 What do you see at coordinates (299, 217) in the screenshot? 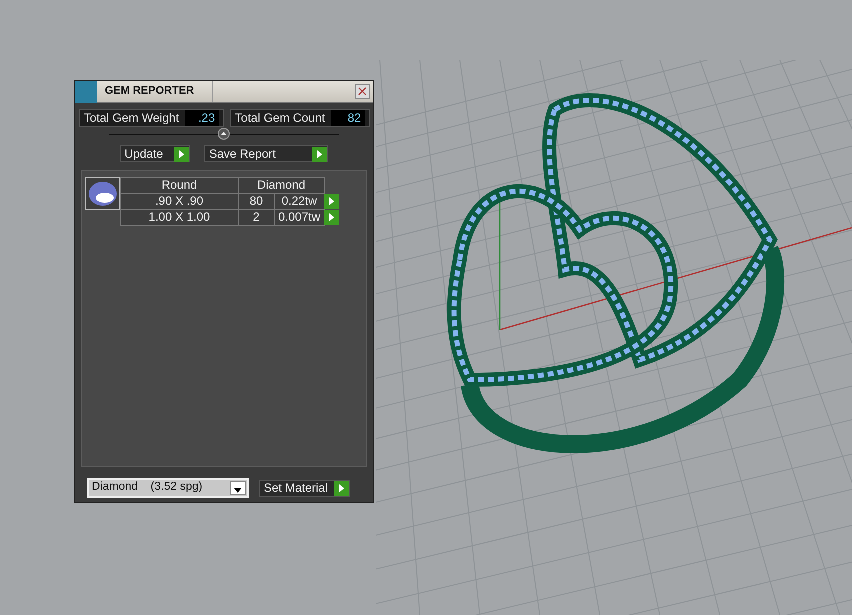
I see `table-cell: 0.007tw` at bounding box center [299, 217].